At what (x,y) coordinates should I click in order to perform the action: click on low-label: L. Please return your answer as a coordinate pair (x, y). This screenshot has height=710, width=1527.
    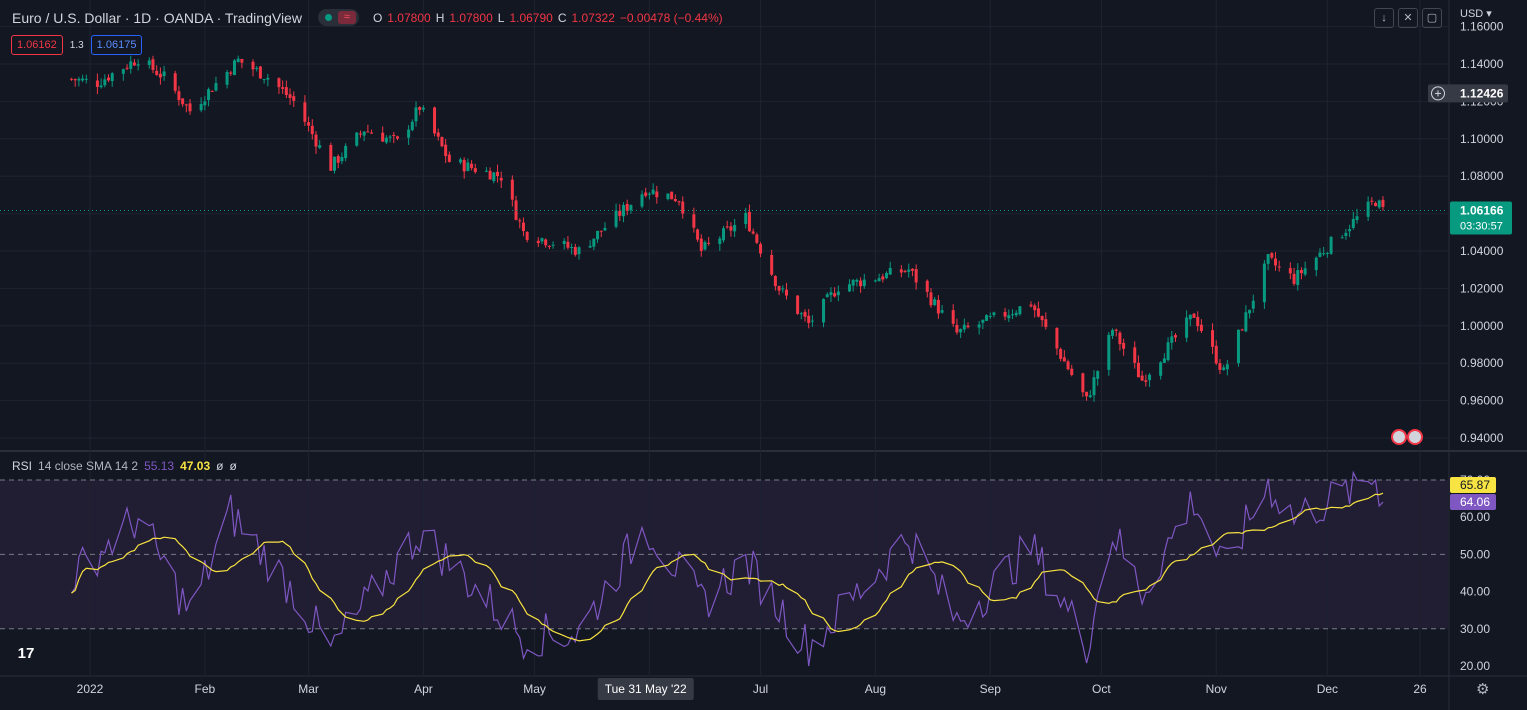
    Looking at the image, I should click on (501, 17).